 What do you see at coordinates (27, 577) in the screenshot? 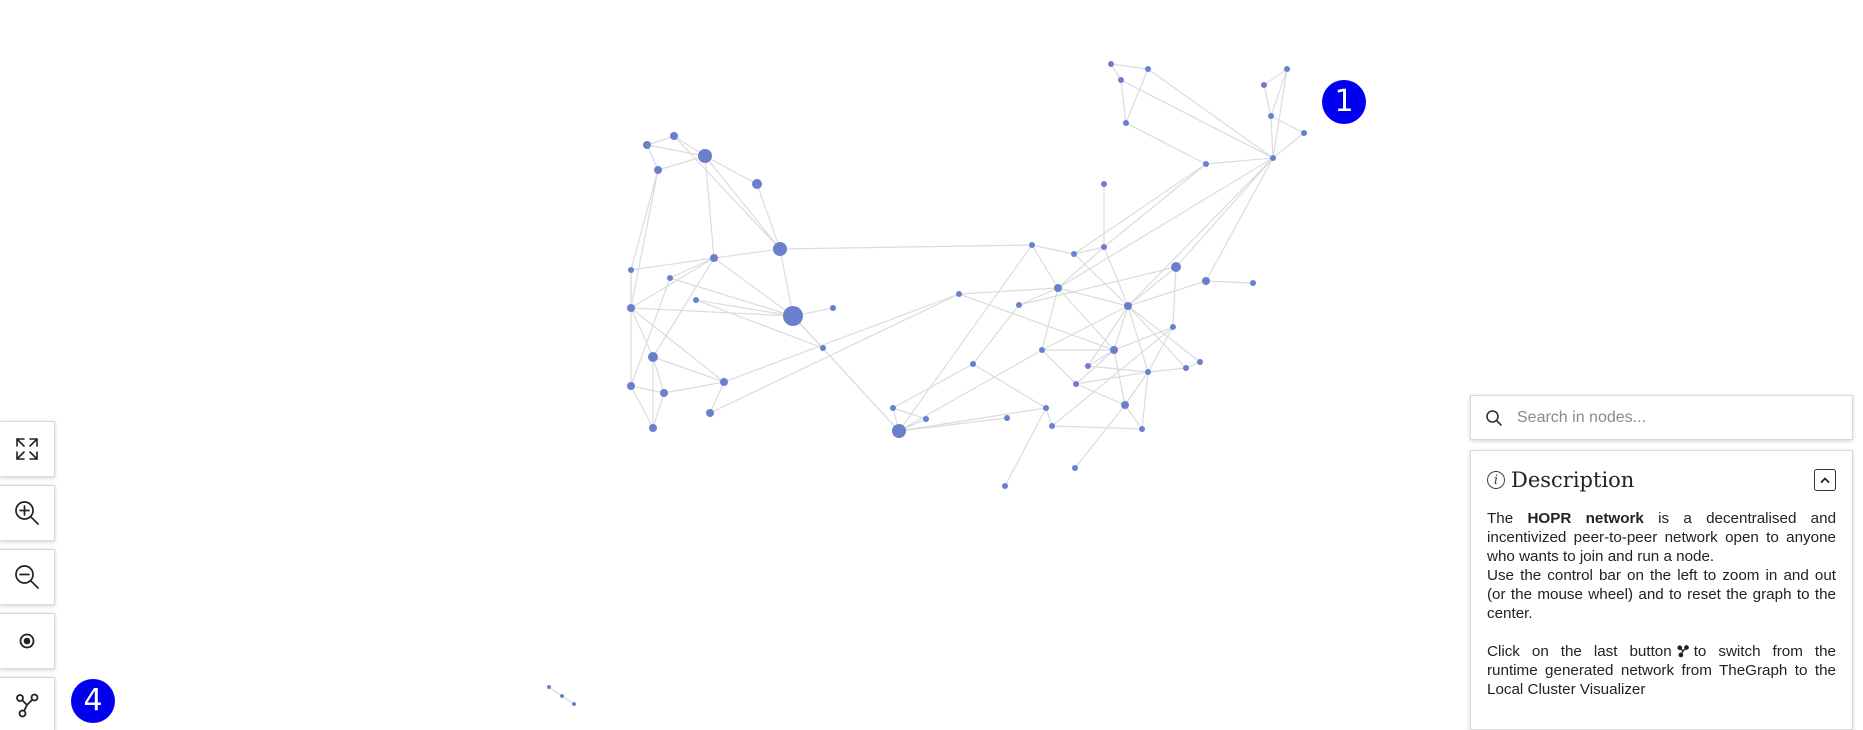
I see `zoom-out-button` at bounding box center [27, 577].